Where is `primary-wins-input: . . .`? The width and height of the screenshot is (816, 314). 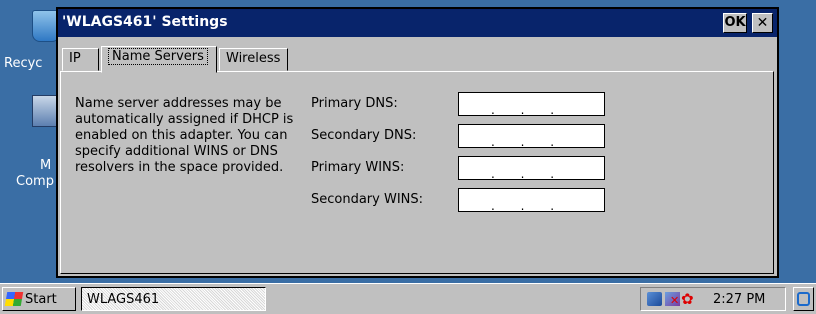
primary-wins-input: . . . is located at coordinates (531, 168).